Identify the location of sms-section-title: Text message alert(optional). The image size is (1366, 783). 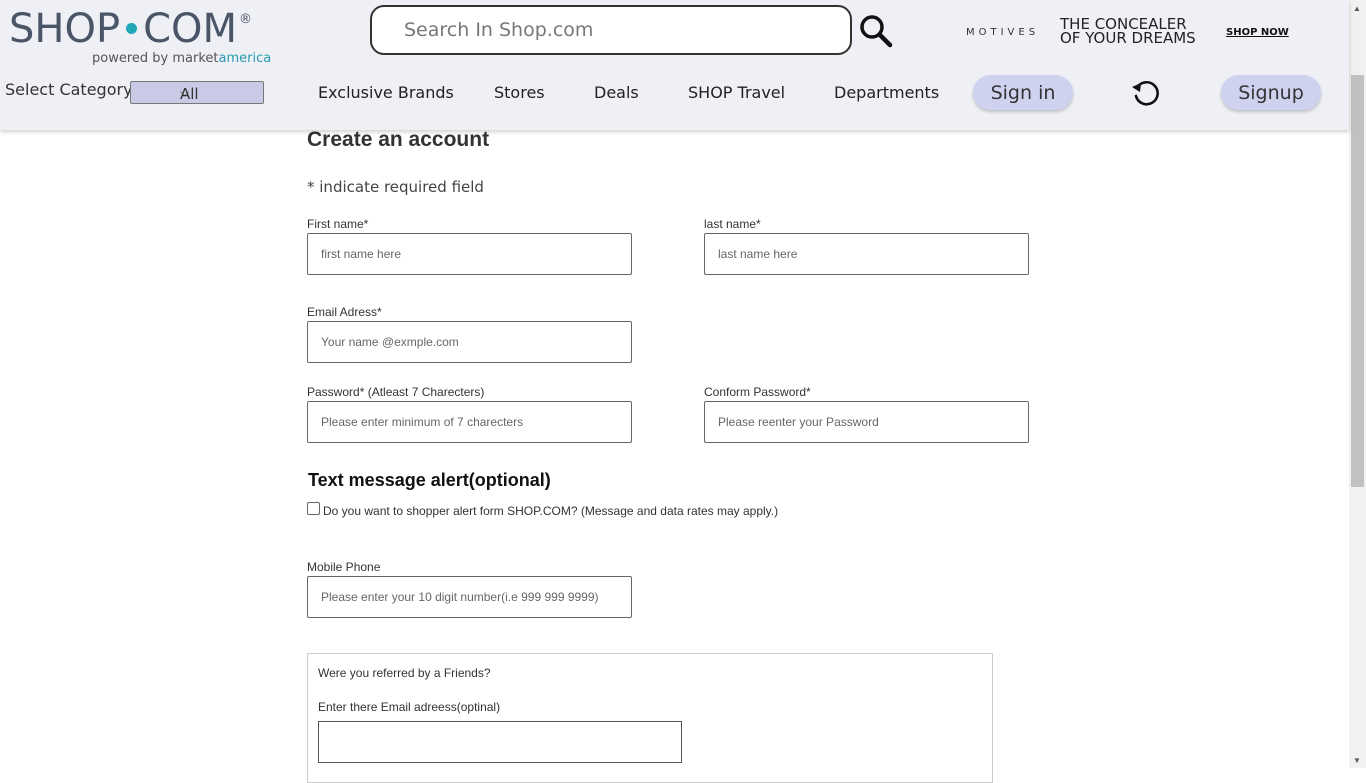
(429, 480).